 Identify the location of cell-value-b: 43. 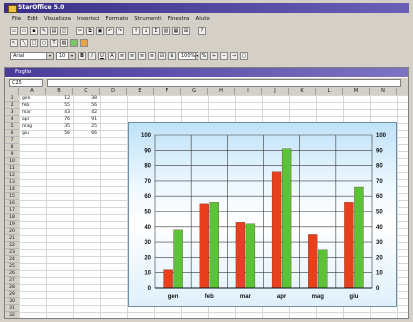
(58, 112).